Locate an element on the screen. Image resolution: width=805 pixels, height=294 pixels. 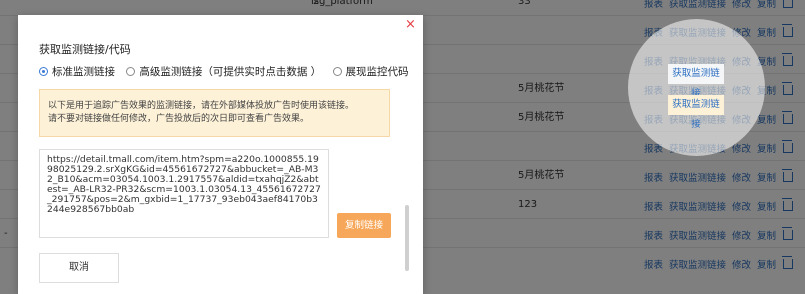
link-type-radio-group: 标准监测链接 高级监测链接（可提供实时点击数据 ） 展现监控代码 is located at coordinates (228, 71).